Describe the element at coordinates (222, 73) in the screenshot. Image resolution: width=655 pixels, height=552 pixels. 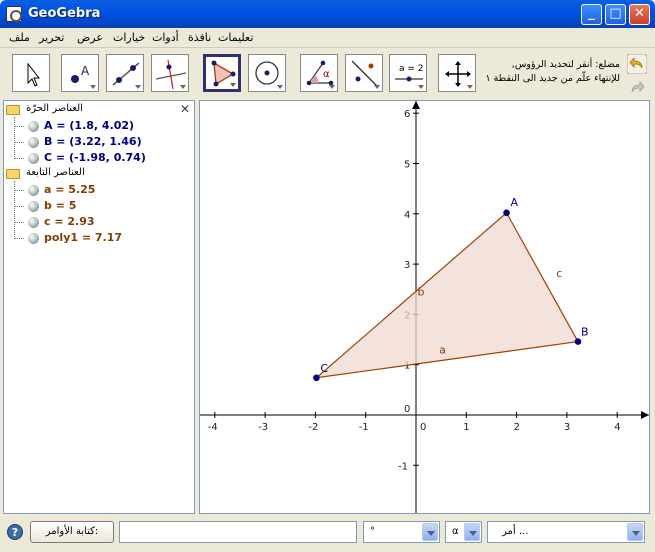
I see `polygon-tool-button` at that location.